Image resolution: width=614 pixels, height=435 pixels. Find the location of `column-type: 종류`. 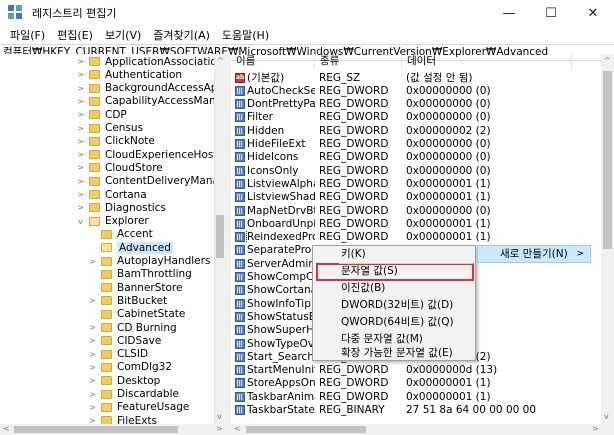

column-type: 종류 is located at coordinates (358, 61).